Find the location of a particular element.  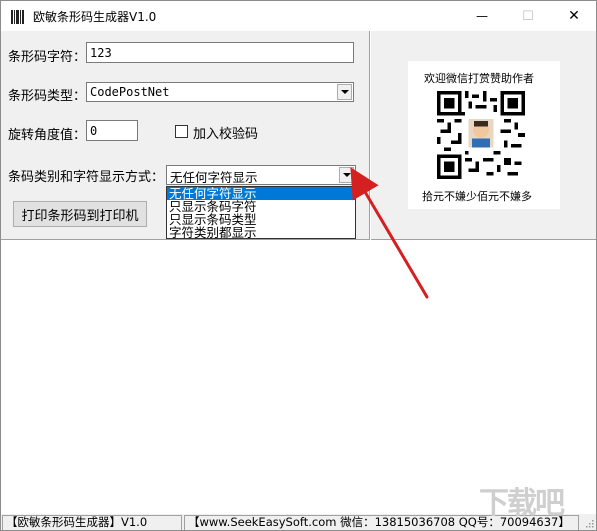

display-mode-label: 条码类别和字符显示方式： is located at coordinates (86, 177).